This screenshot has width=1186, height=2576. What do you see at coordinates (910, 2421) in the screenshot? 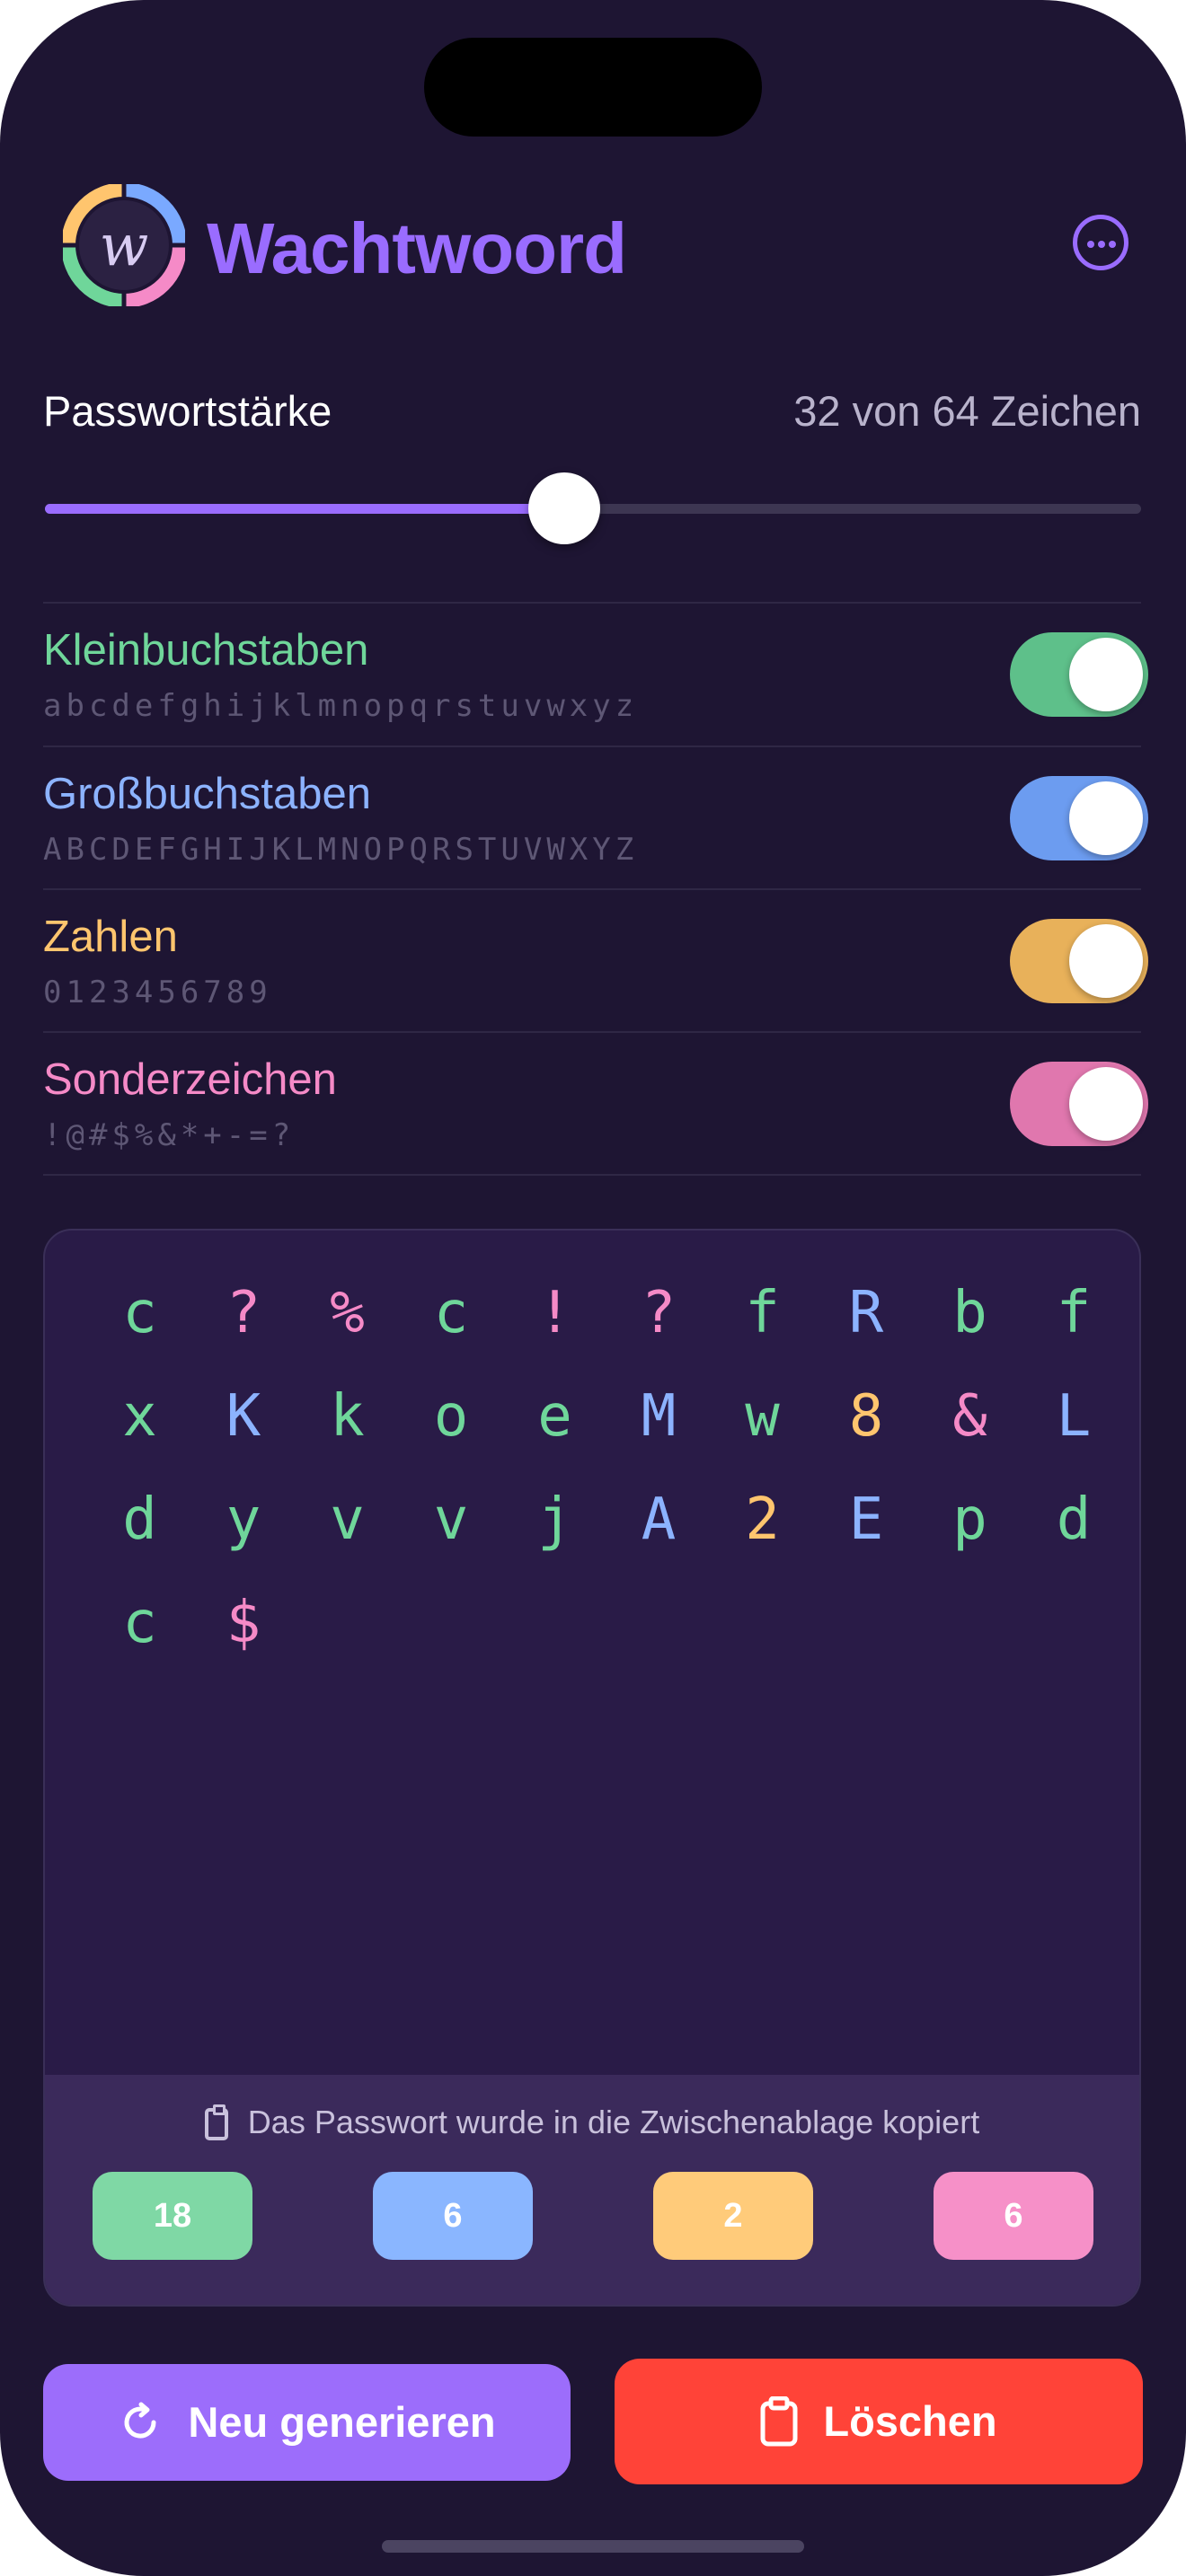
I see `delete-label: Löschen` at bounding box center [910, 2421].